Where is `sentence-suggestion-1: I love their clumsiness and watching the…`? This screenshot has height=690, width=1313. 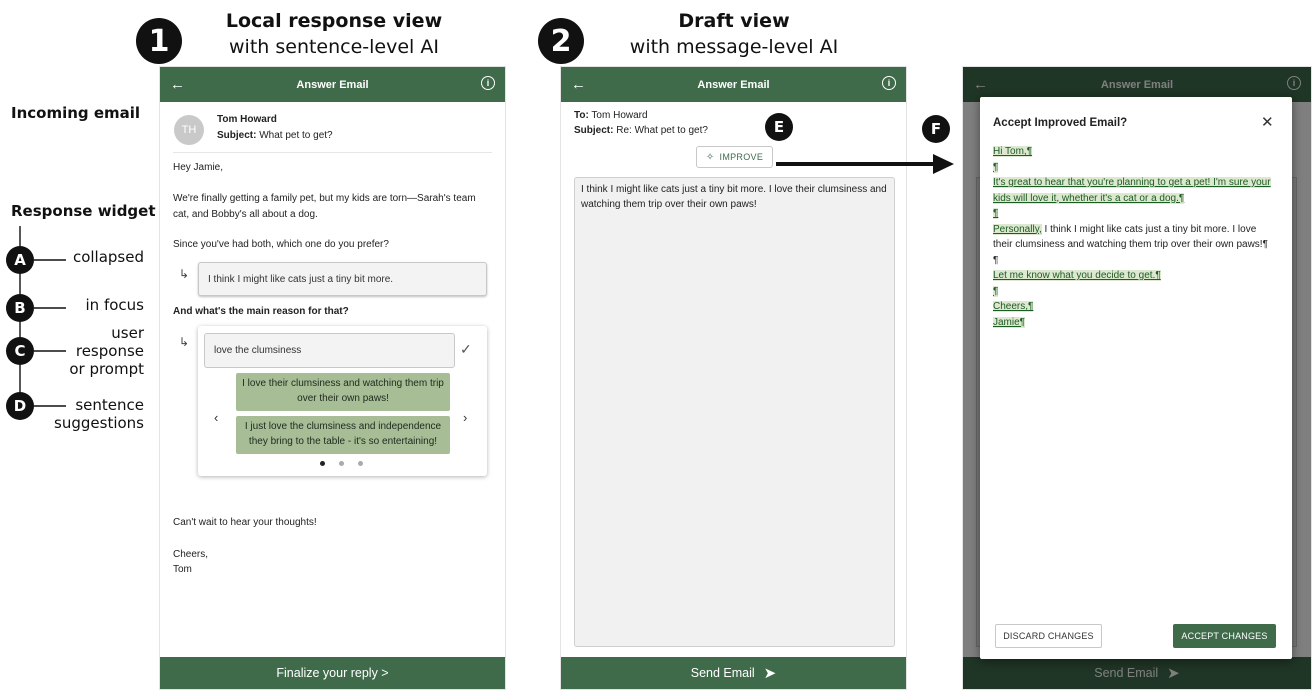
sentence-suggestion-1: I love their clumsiness and watching the… is located at coordinates (343, 392).